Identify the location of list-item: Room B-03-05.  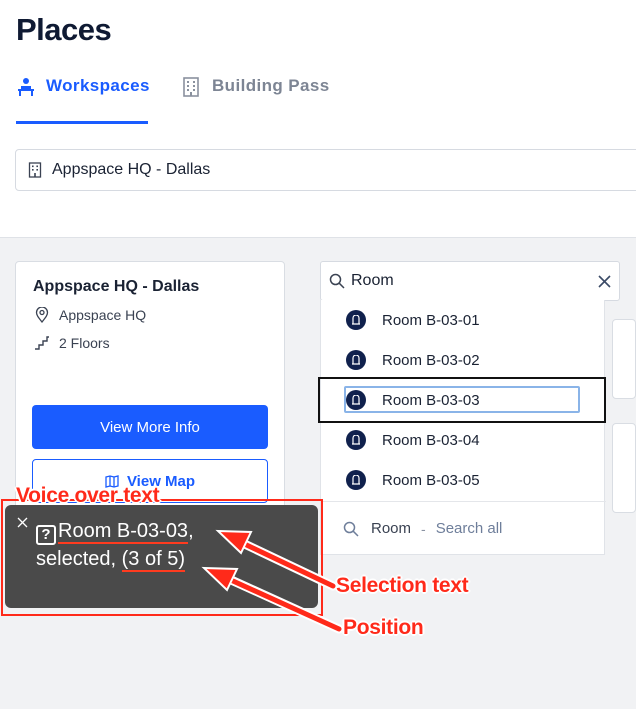
(463, 480).